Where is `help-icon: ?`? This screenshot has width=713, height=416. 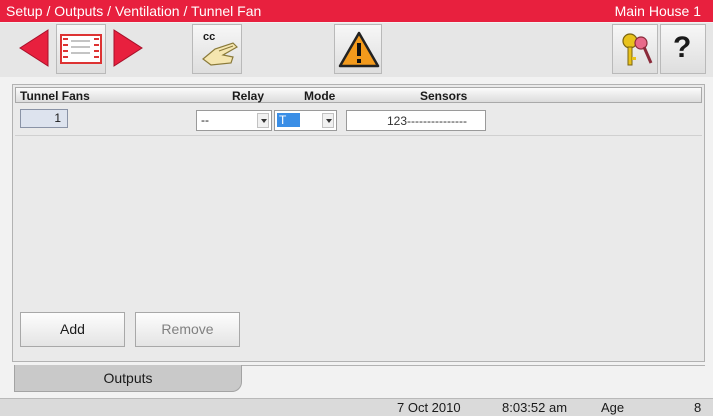
help-icon: ? is located at coordinates (682, 47).